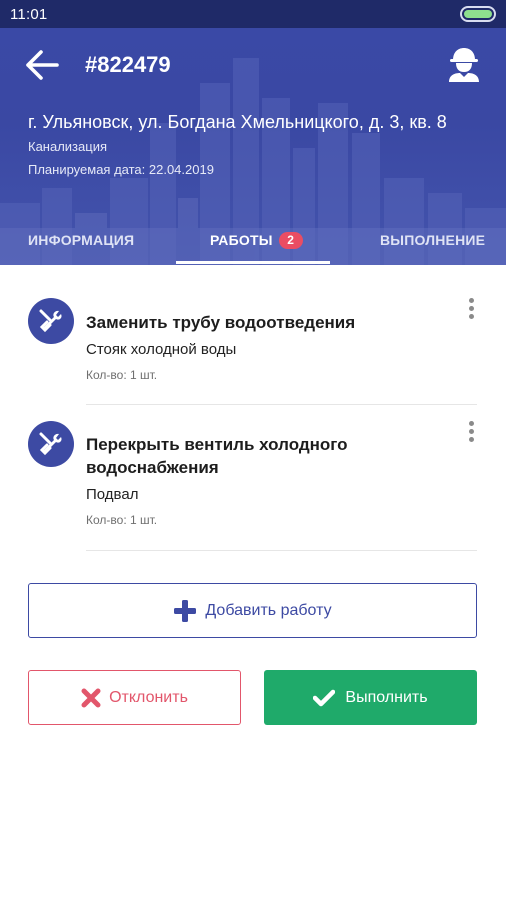  I want to click on tab-works-label: РАБОТЫ, so click(241, 240).